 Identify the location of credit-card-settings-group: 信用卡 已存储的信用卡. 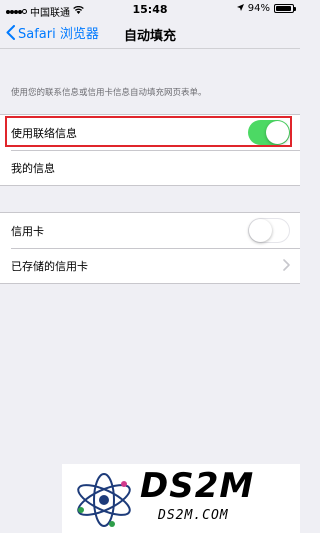
(150, 248).